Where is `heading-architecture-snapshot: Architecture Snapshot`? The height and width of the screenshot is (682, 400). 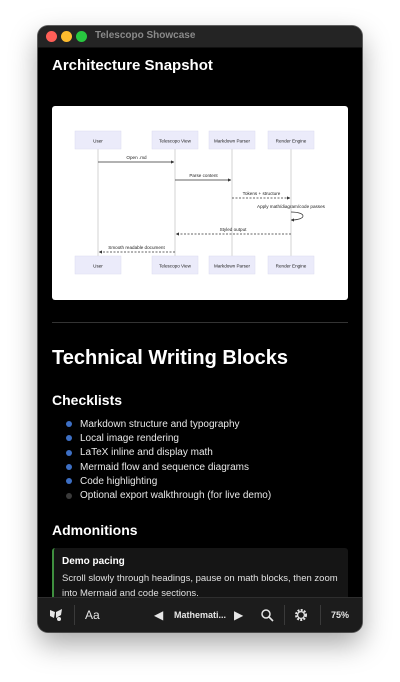
heading-architecture-snapshot: Architecture Snapshot is located at coordinates (132, 65).